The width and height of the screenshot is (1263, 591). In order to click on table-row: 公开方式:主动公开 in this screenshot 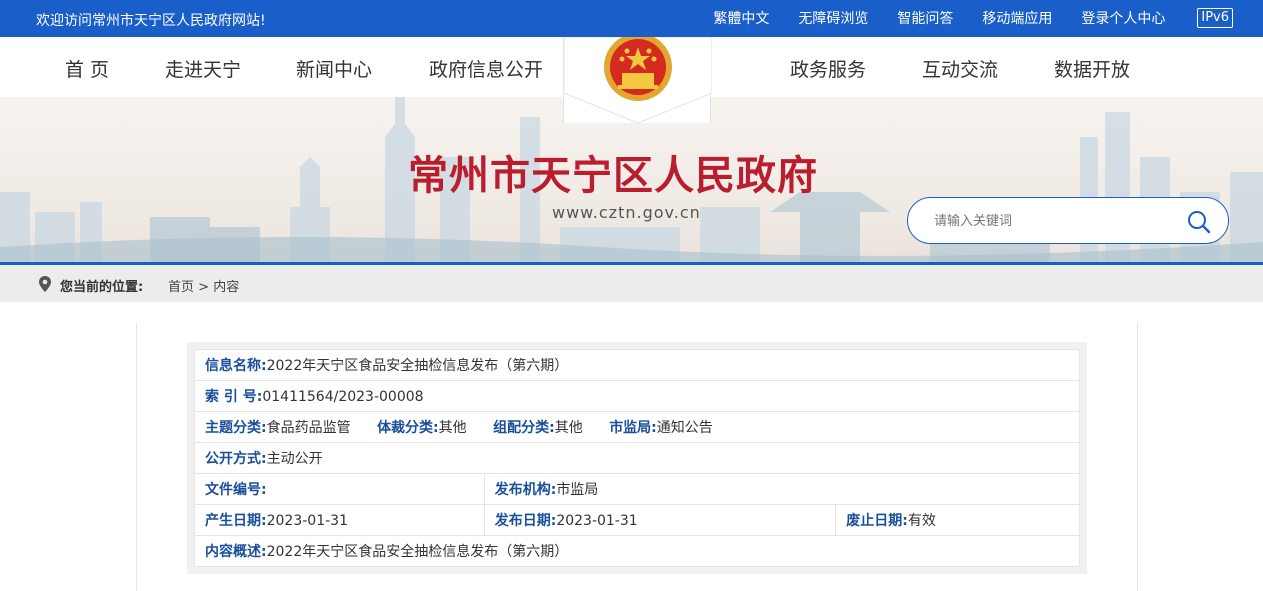, I will do `click(637, 458)`.